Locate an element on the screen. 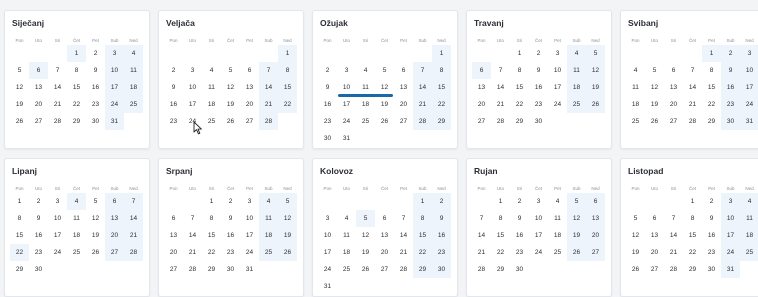 The image size is (758, 297). day-cell: 14 is located at coordinates (422, 87).